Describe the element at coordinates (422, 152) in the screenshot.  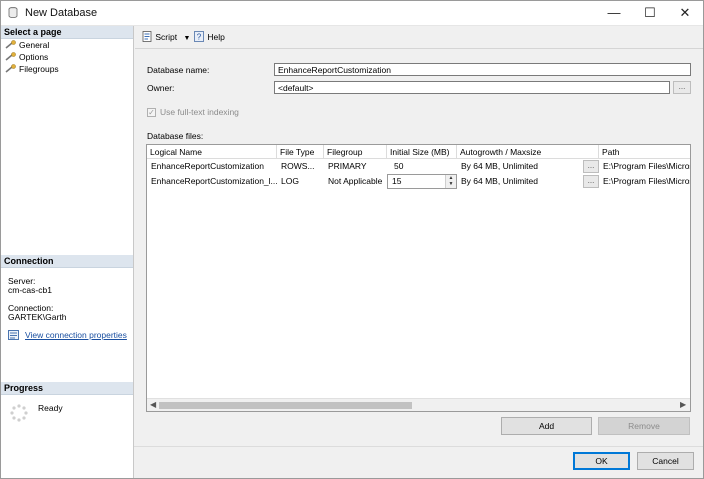
I see `column-header-initial-size: Initial Size (MB)` at that location.